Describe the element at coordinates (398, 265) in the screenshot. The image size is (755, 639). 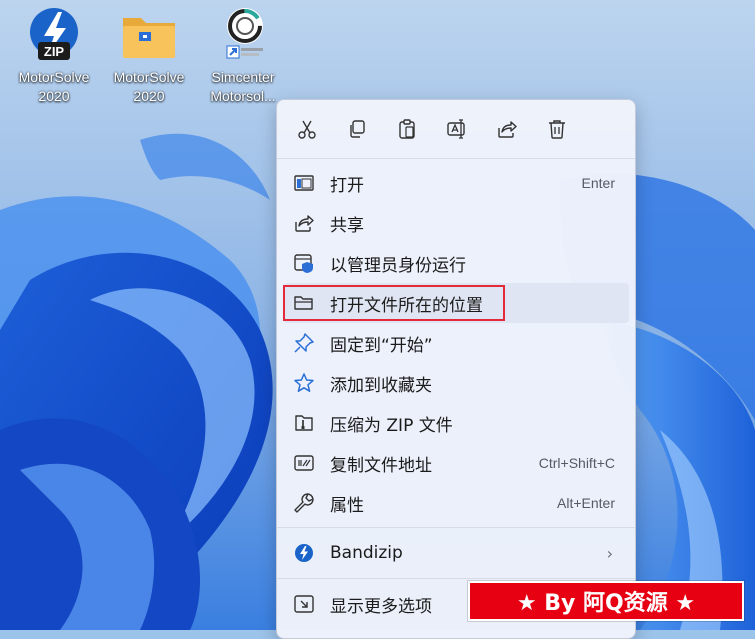
I see `menu-item-label: 以管理员身份运行` at that location.